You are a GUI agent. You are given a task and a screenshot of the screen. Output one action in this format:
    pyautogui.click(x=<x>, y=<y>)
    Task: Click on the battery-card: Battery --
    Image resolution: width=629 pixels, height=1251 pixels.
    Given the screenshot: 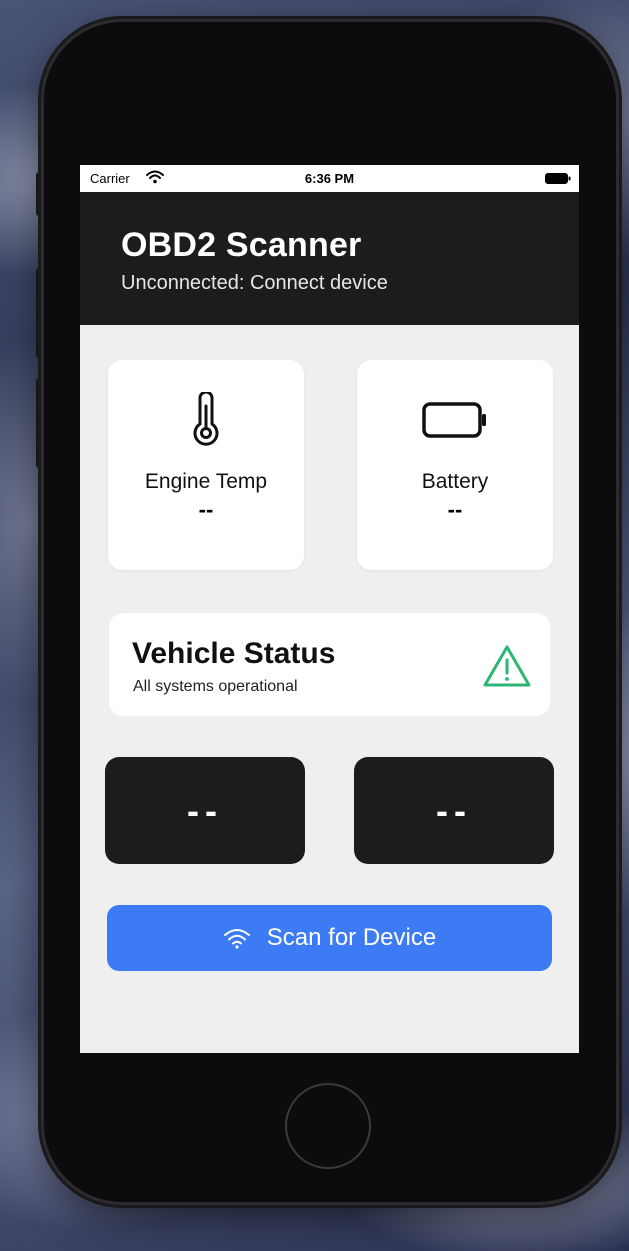 What is the action you would take?
    pyautogui.click(x=455, y=465)
    